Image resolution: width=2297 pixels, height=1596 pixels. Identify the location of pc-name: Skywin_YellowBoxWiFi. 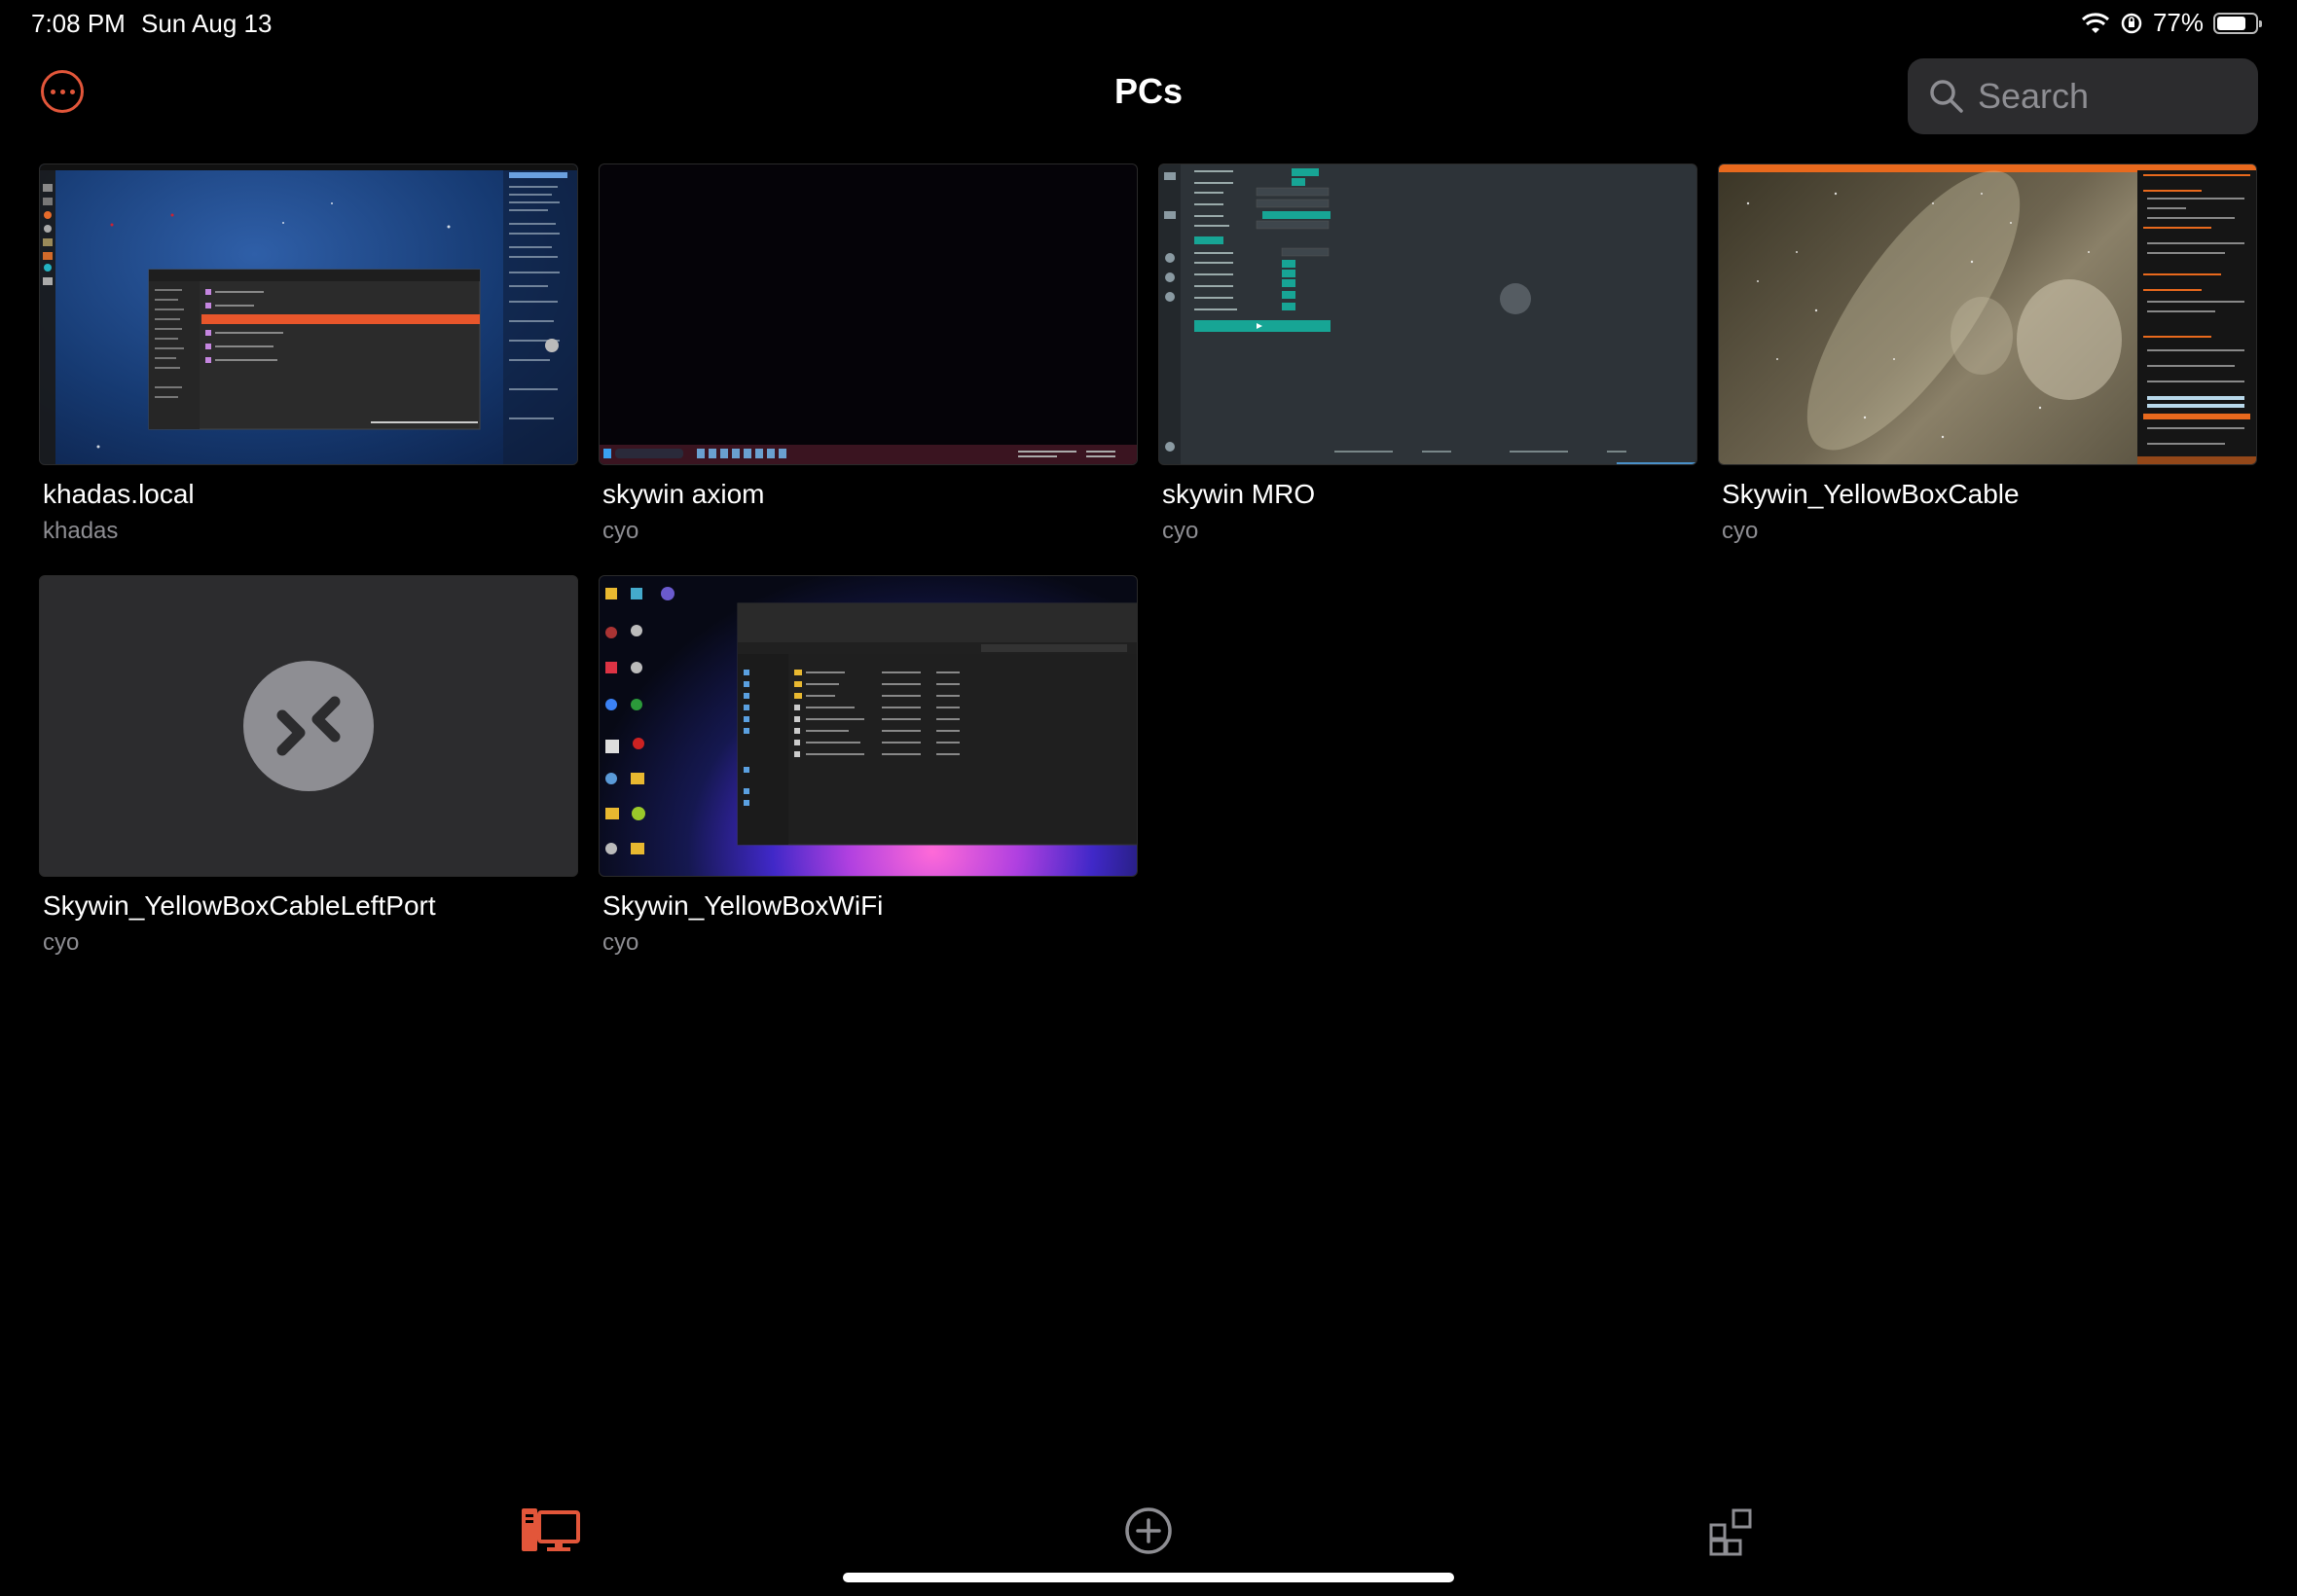
(743, 905).